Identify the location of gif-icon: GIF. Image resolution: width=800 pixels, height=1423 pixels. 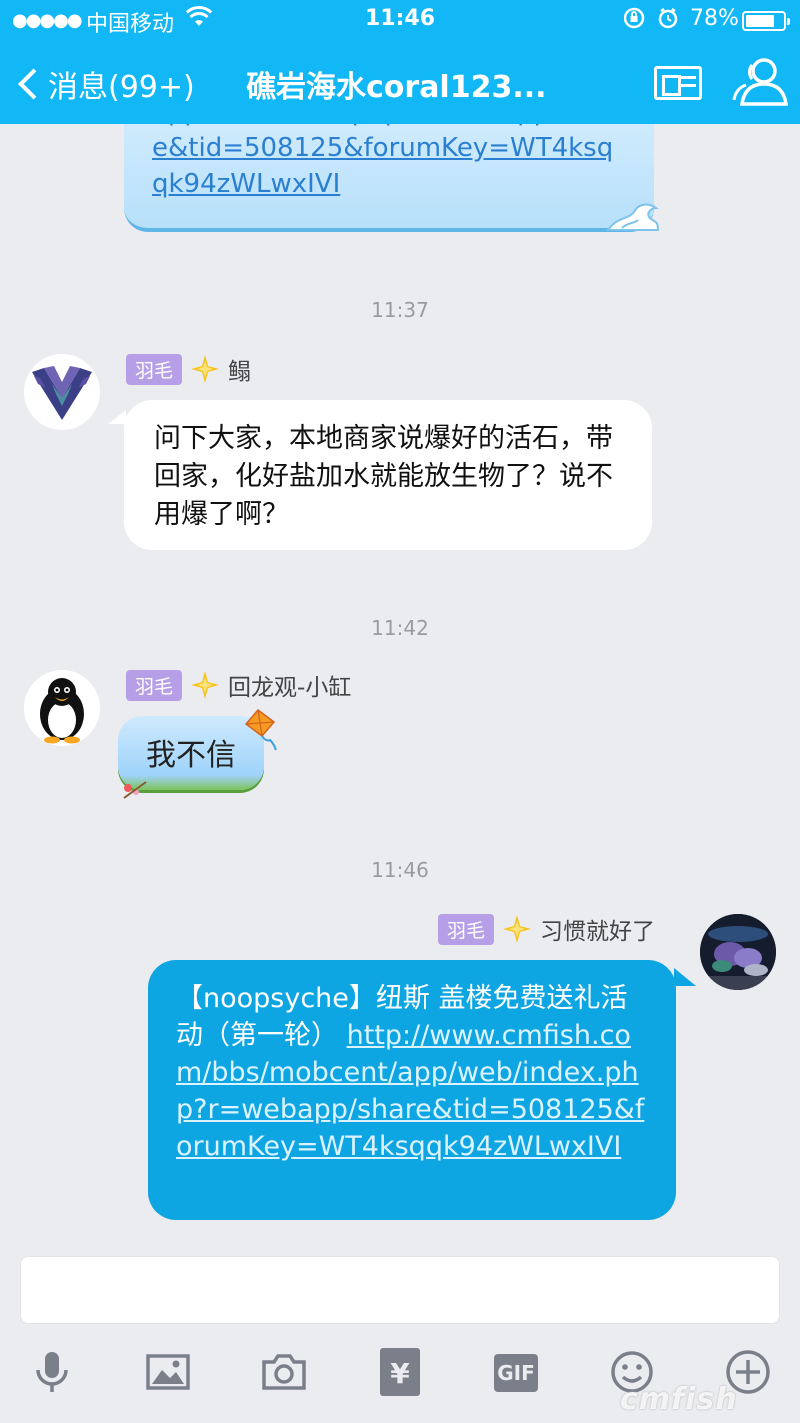
(516, 1373).